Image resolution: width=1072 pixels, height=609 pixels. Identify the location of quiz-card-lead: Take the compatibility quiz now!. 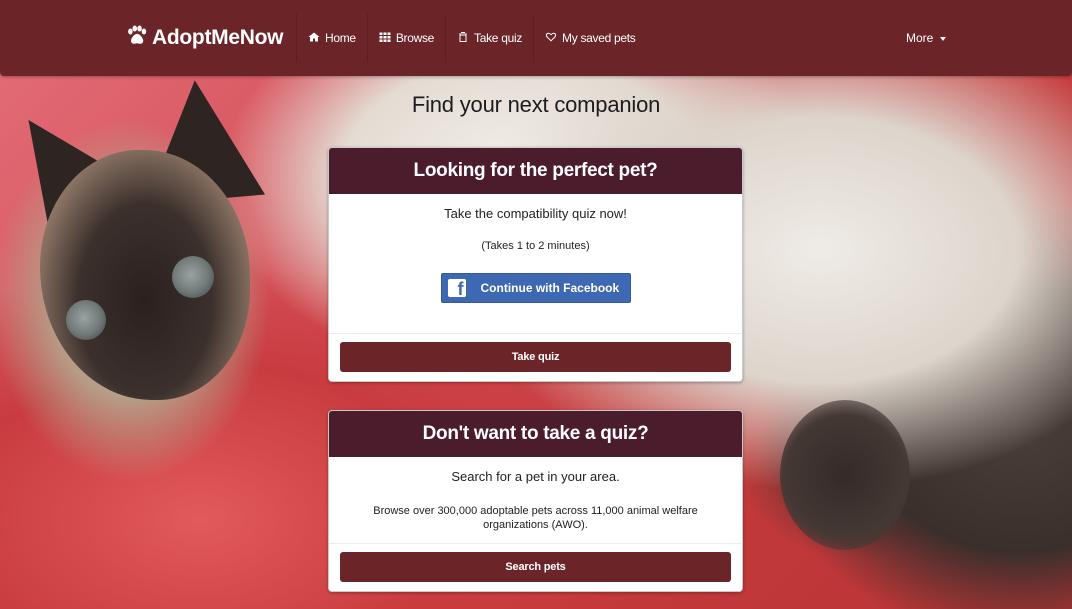
(535, 213).